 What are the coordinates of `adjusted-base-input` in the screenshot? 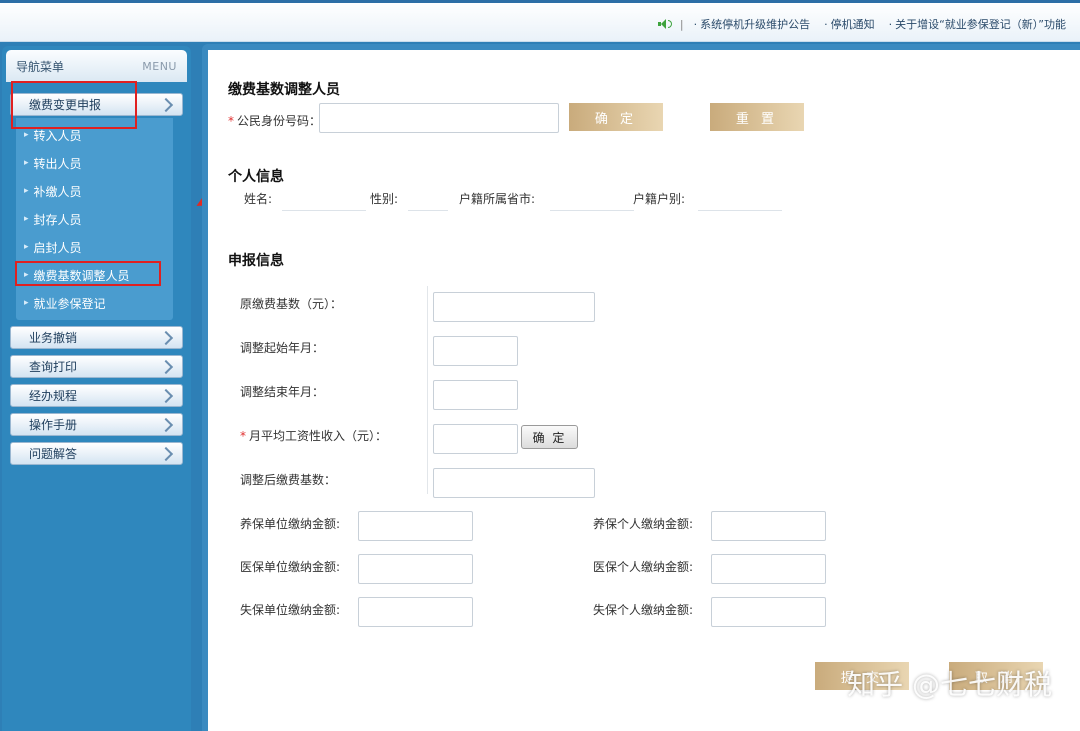 It's located at (514, 483).